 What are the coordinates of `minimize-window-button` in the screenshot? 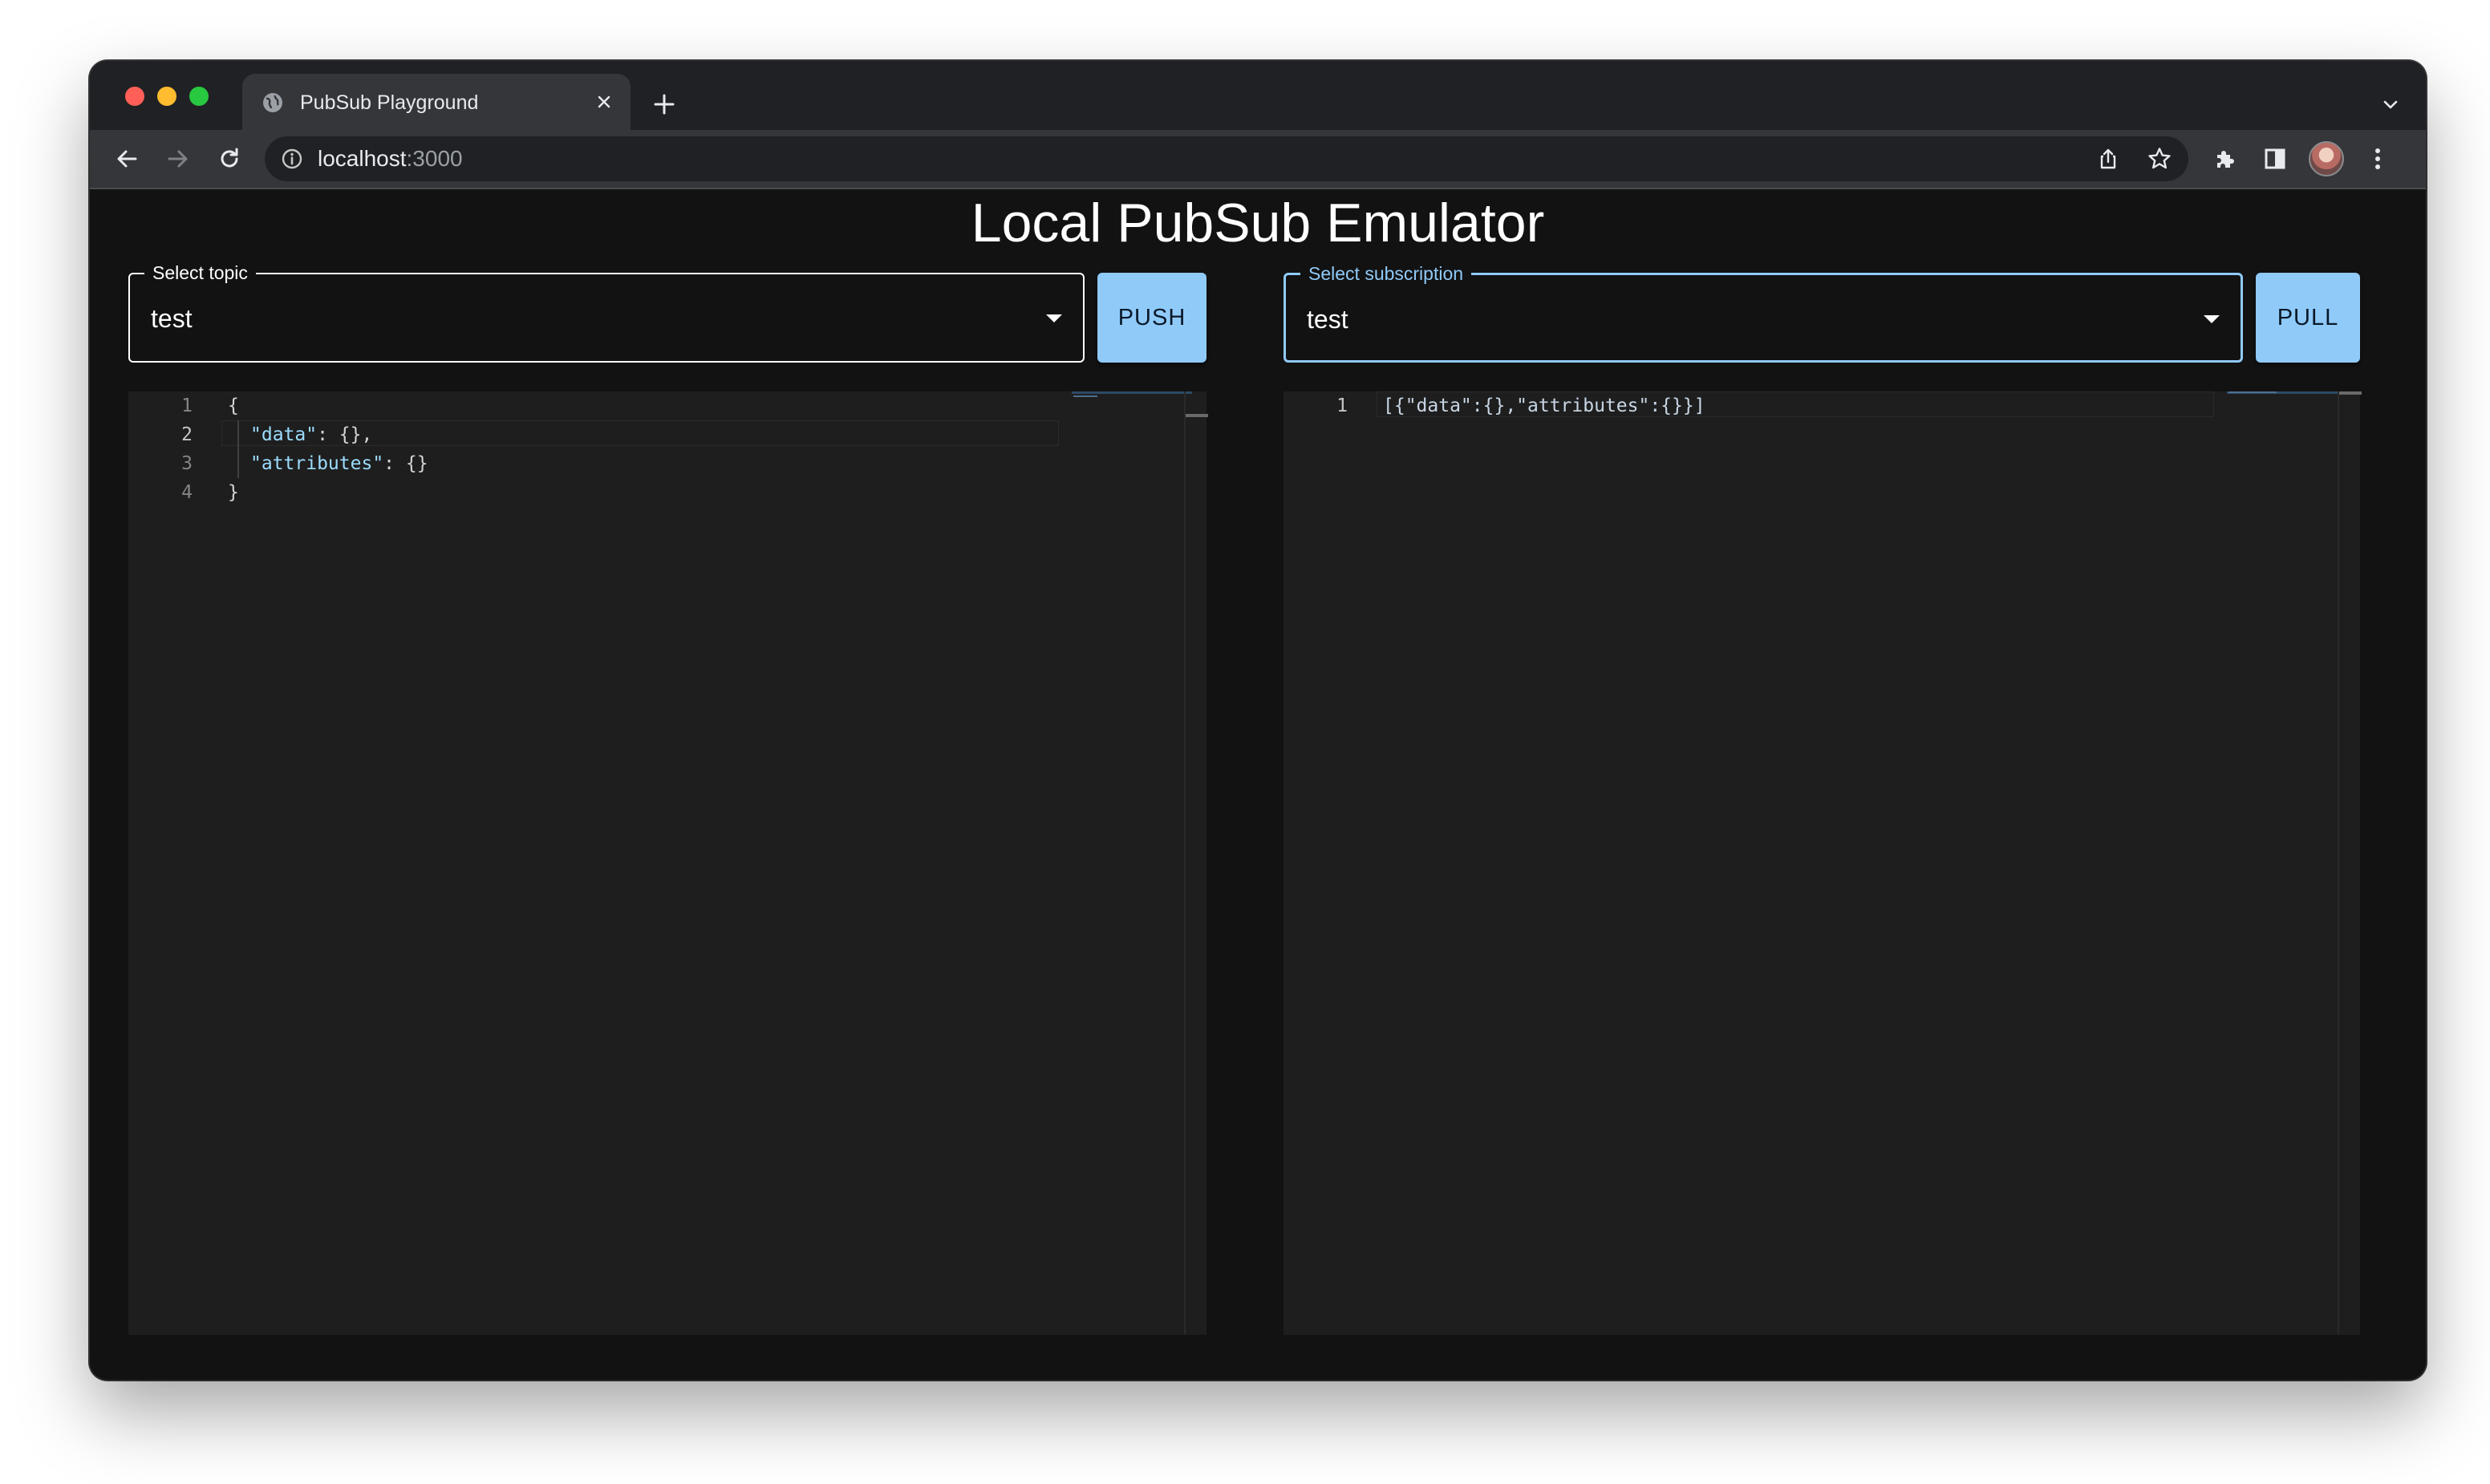 It's located at (166, 96).